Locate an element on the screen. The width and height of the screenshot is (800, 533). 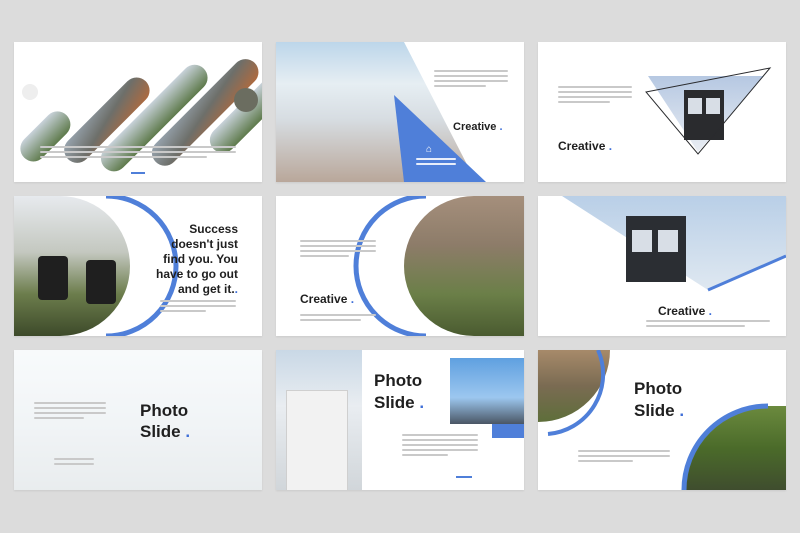
slide-2: ⌂ Creative . is located at coordinates (400, 112).